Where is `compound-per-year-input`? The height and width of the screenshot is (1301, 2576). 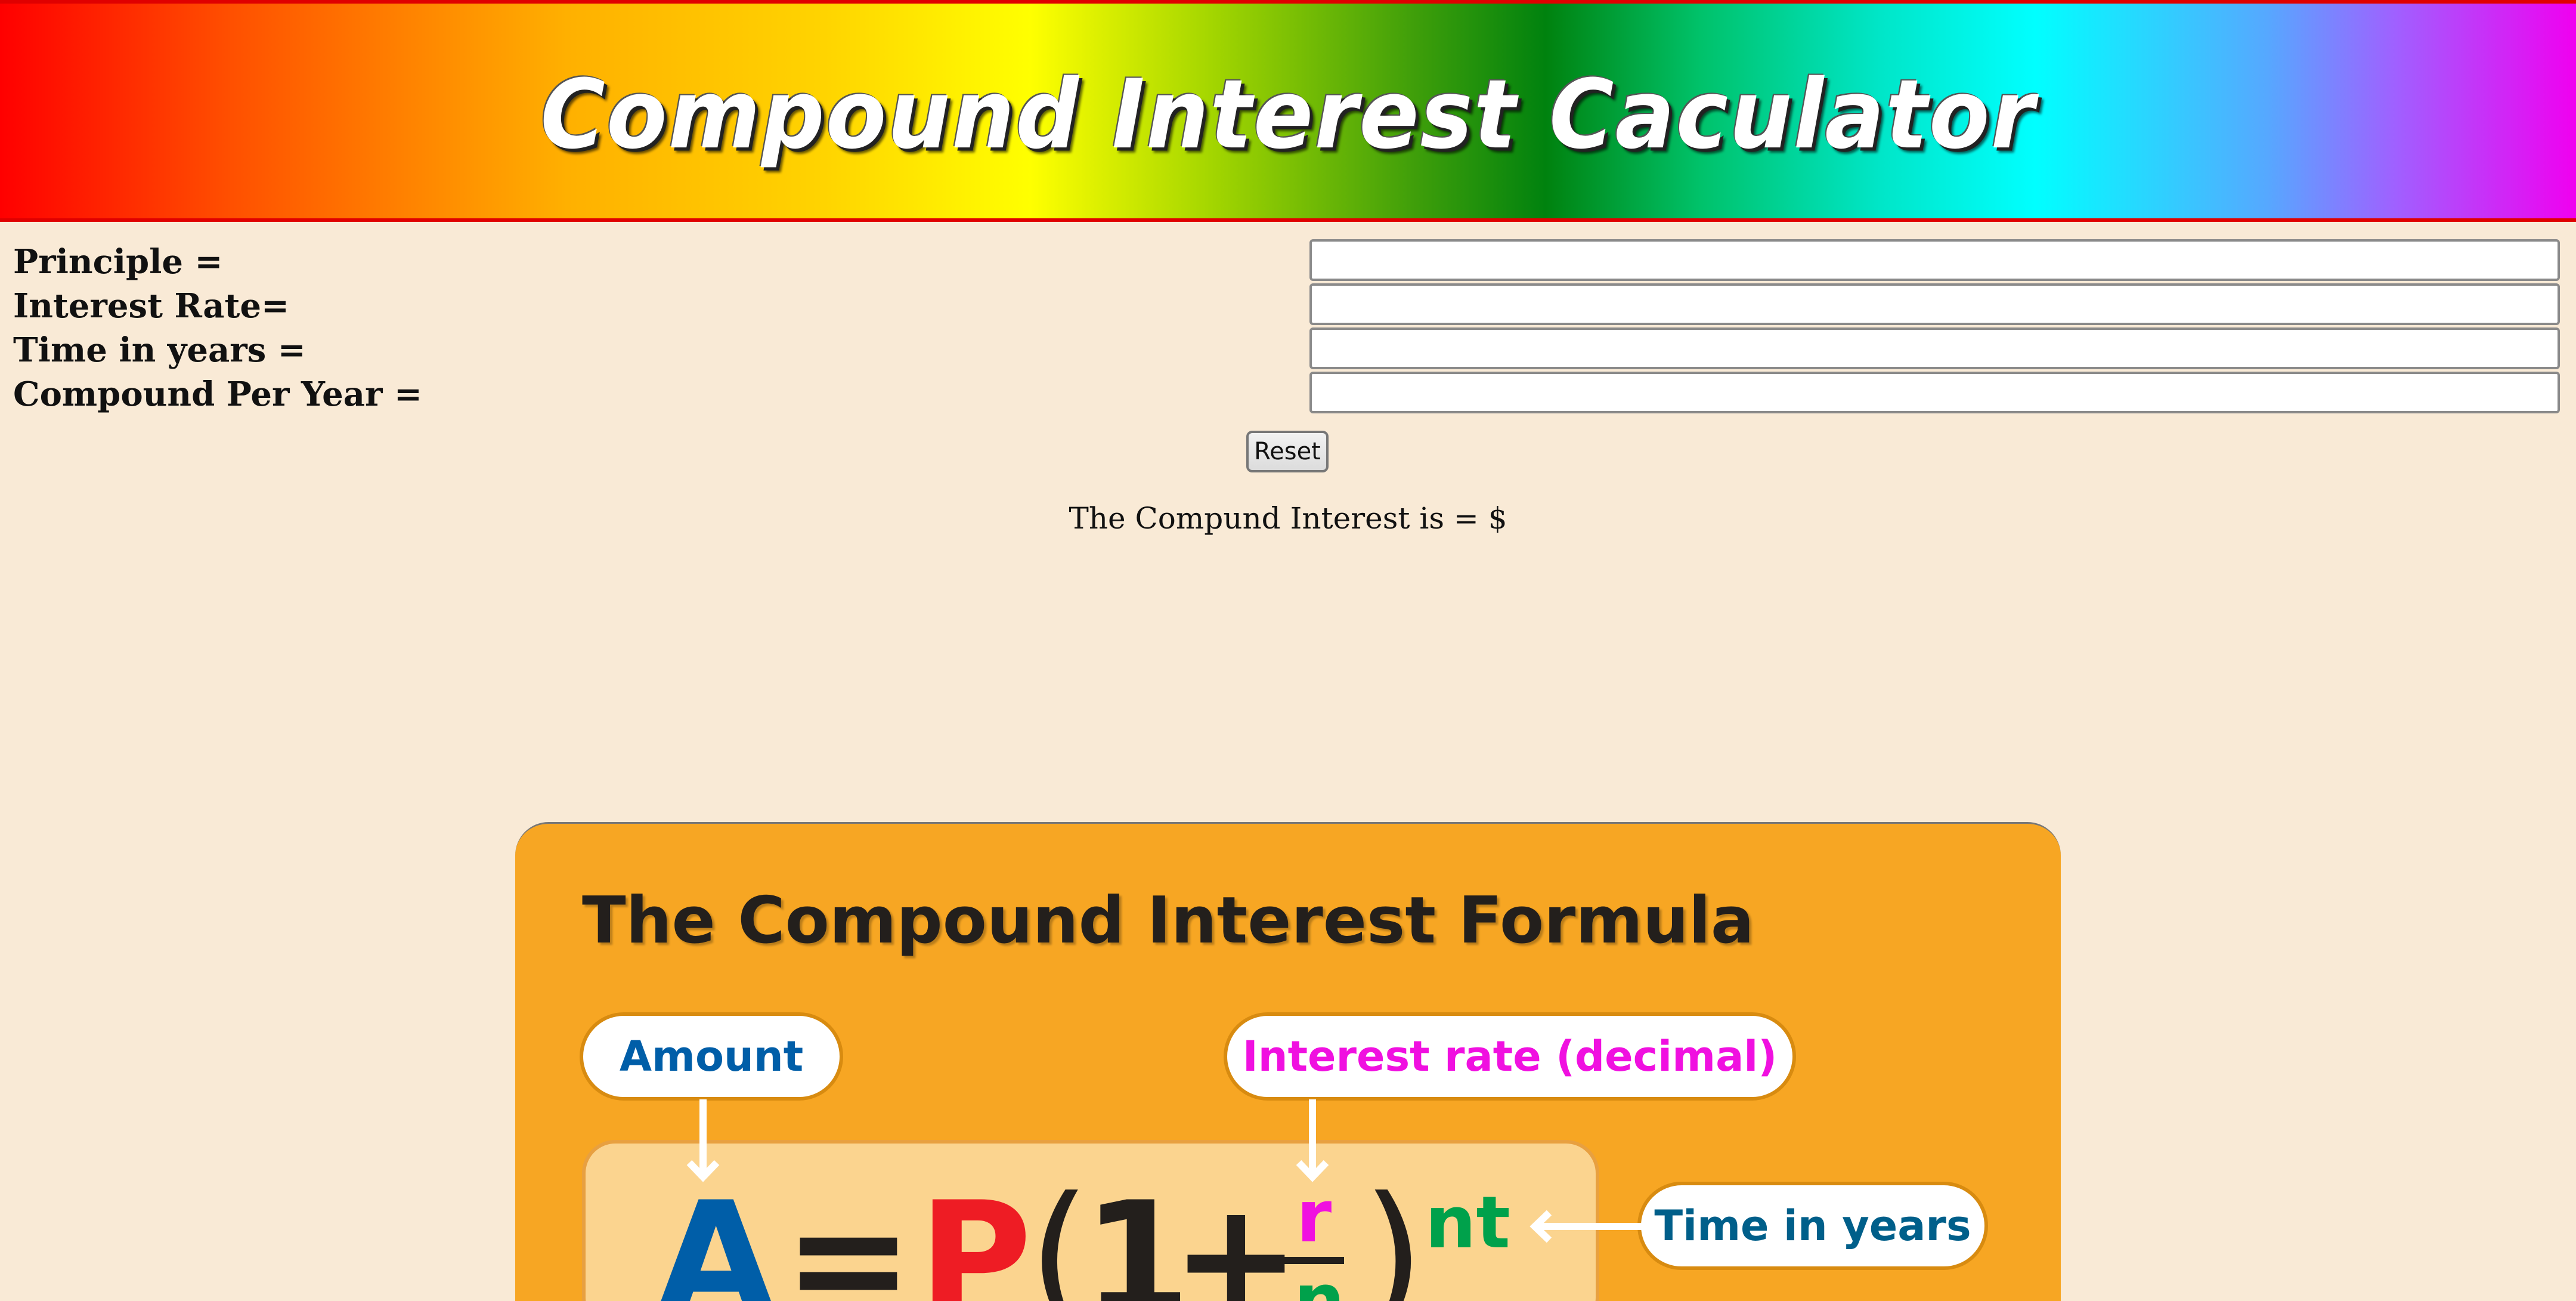
compound-per-year-input is located at coordinates (1935, 392).